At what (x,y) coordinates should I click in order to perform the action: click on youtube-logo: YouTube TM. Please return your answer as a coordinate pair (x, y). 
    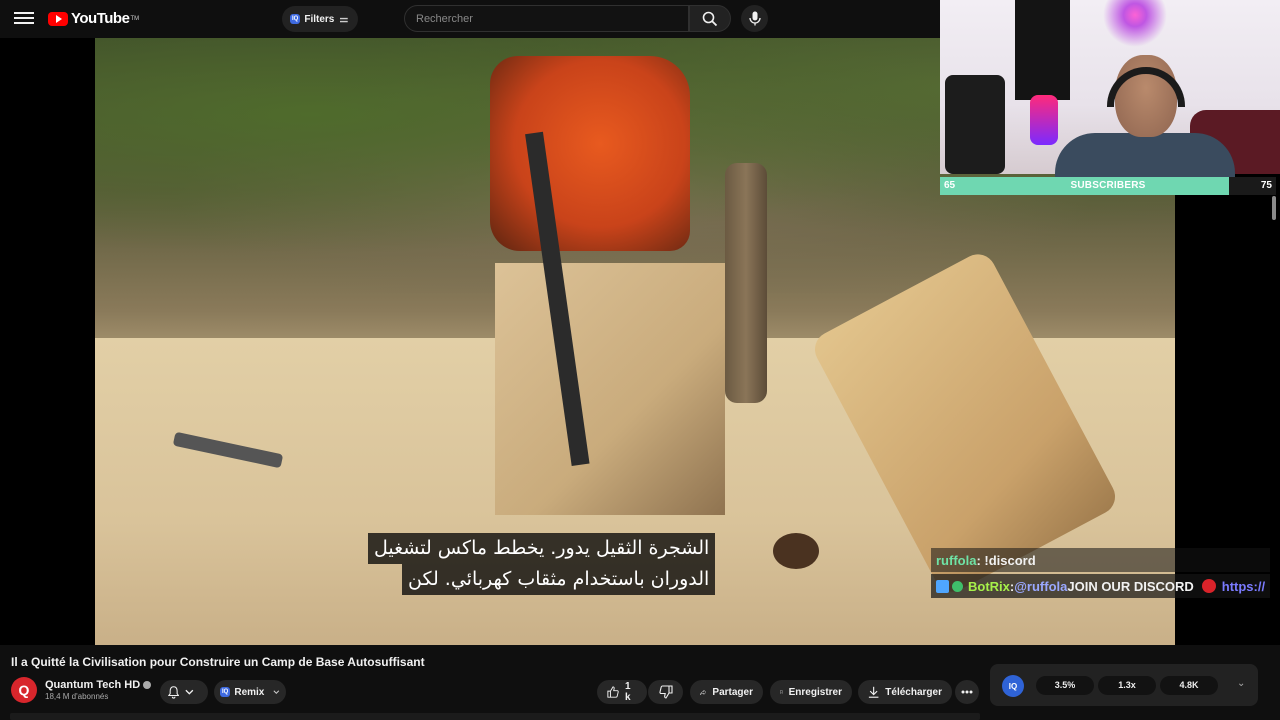
    Looking at the image, I should click on (93, 18).